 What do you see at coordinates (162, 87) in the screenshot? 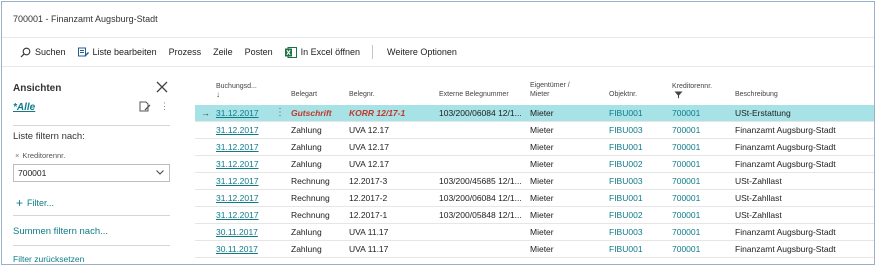
I see `close-icon` at bounding box center [162, 87].